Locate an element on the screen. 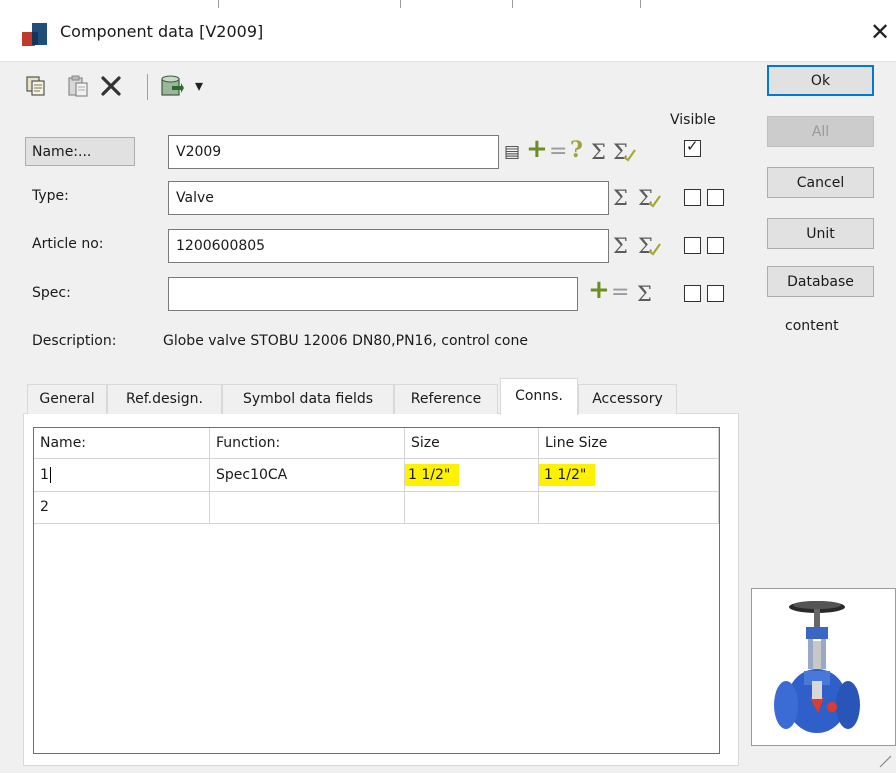 The height and width of the screenshot is (773, 896). cell-text: 1 is located at coordinates (44, 475).